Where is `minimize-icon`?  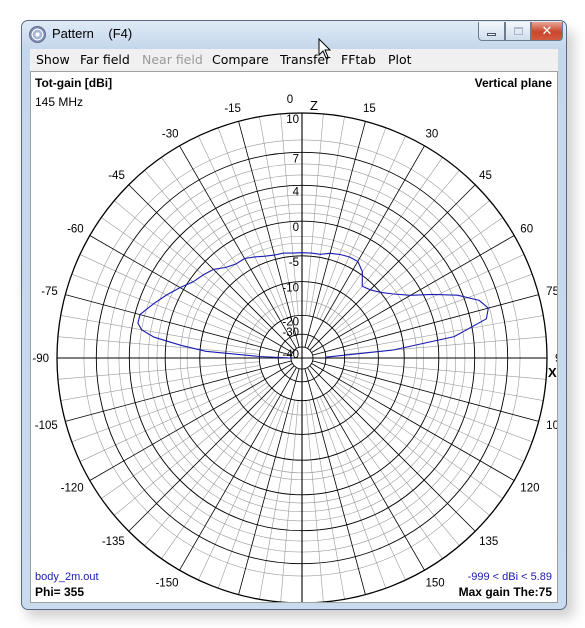 minimize-icon is located at coordinates (491, 34).